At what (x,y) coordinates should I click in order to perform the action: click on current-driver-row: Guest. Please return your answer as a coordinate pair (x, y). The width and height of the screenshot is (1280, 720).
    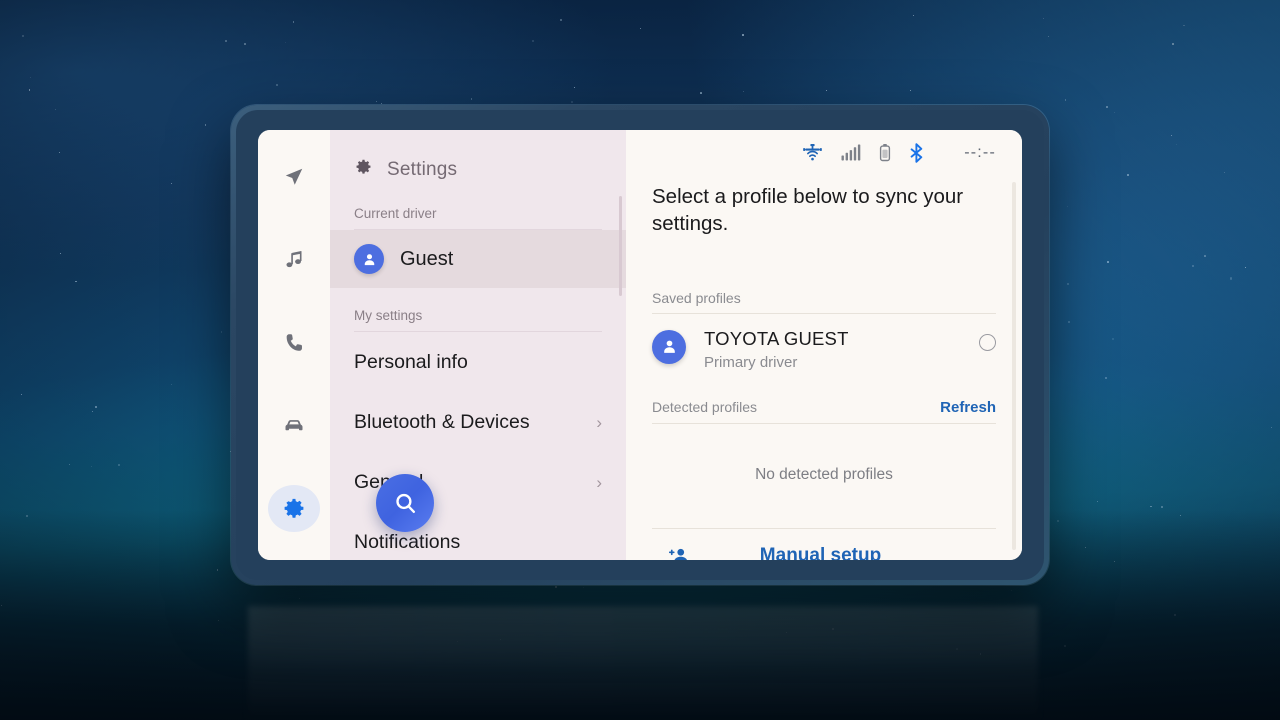
    Looking at the image, I should click on (478, 259).